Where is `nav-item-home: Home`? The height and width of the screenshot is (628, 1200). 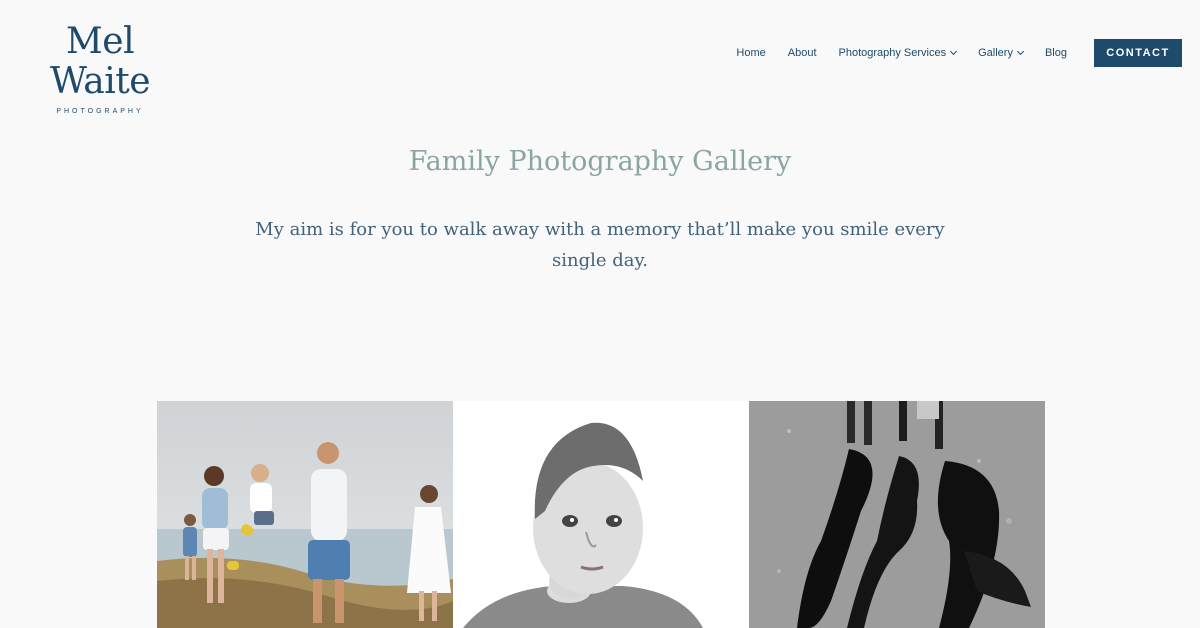
nav-item-home: Home is located at coordinates (750, 53).